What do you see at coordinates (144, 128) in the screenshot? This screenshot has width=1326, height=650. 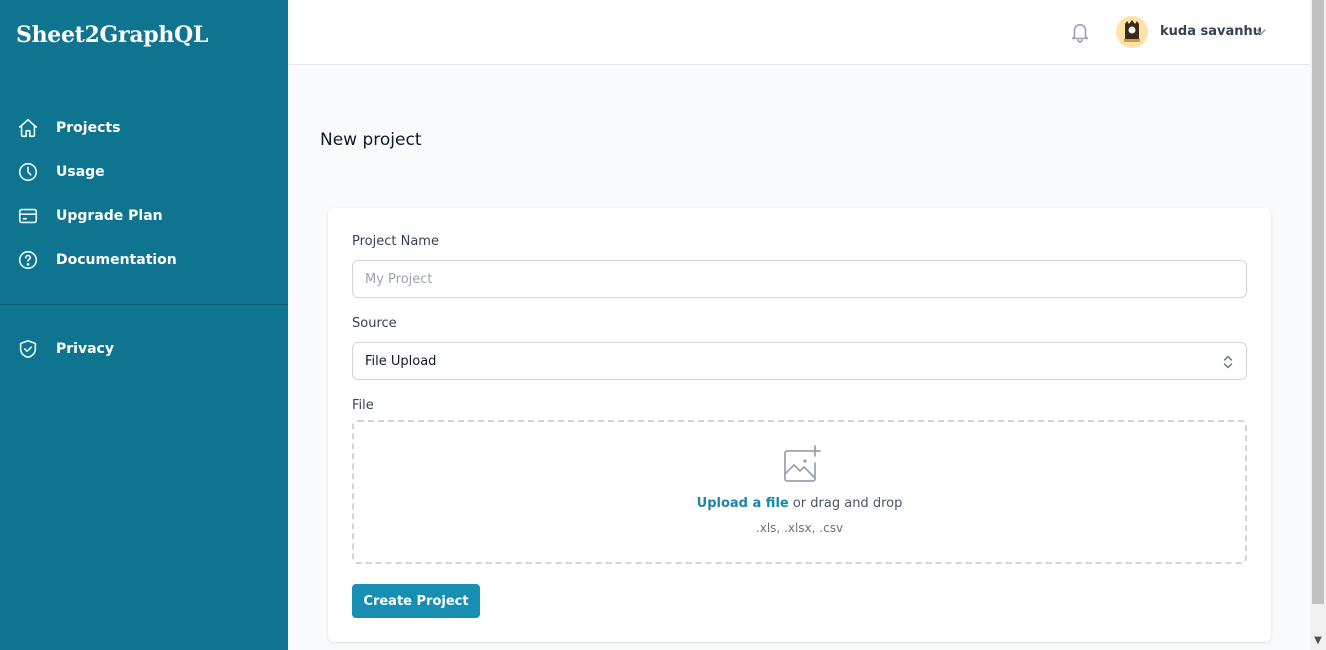 I see `sidebar-item-projects: Projects` at bounding box center [144, 128].